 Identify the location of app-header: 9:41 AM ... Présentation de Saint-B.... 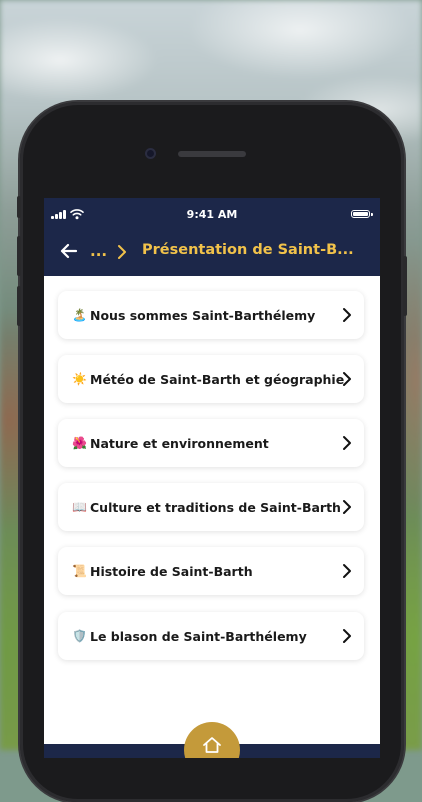
(212, 237).